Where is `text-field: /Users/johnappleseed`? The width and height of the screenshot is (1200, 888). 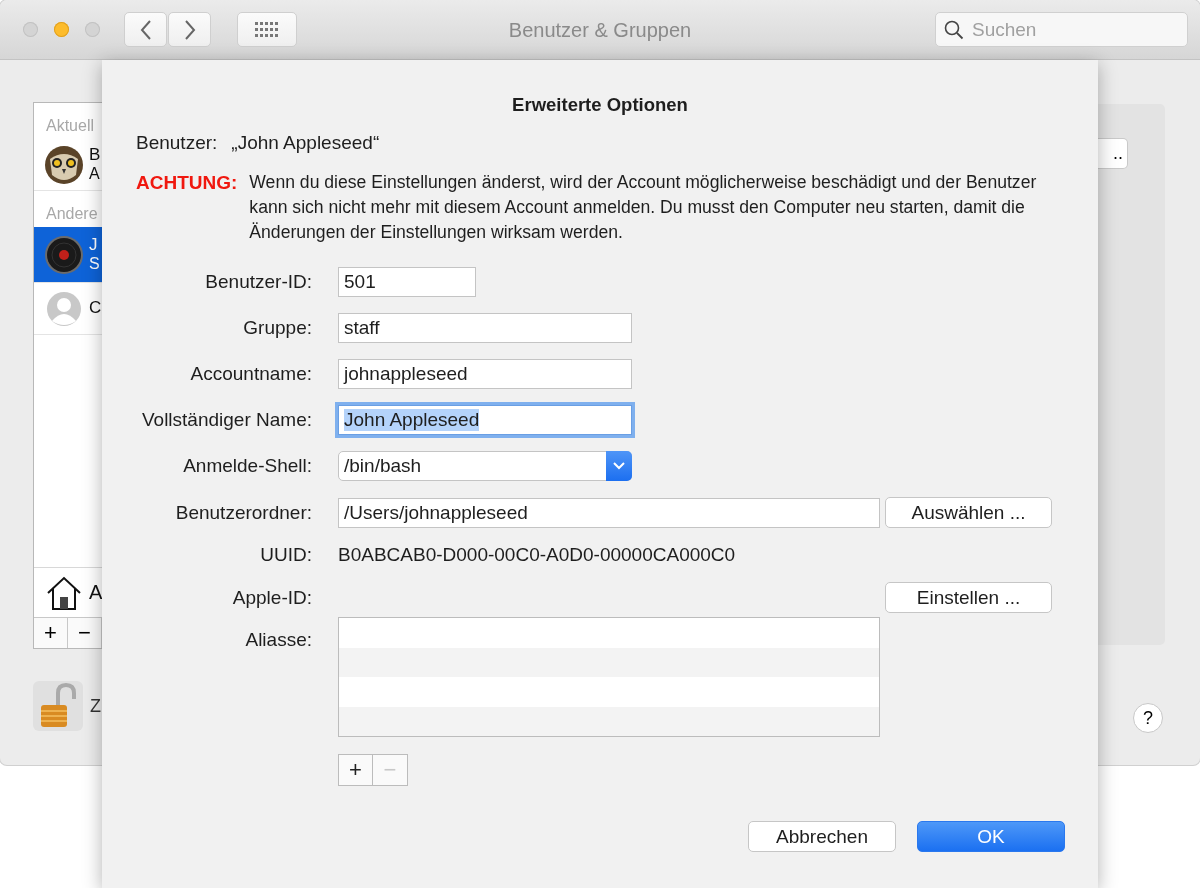 text-field: /Users/johnappleseed is located at coordinates (609, 512).